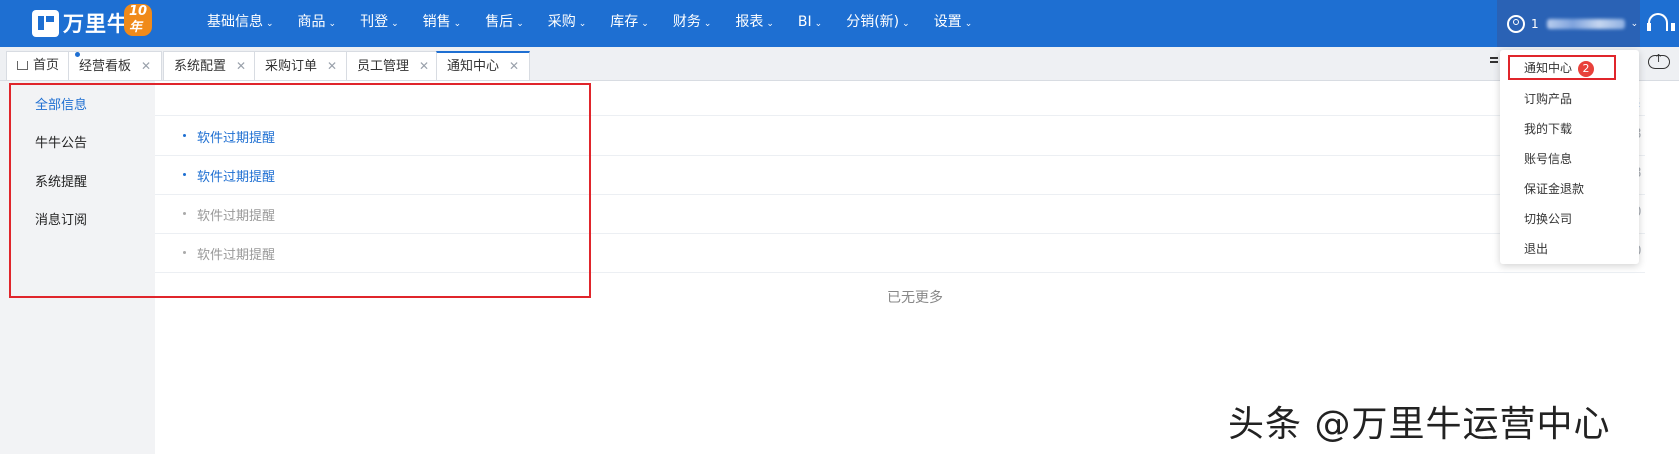 This screenshot has width=1679, height=454. Describe the element at coordinates (1659, 60) in the screenshot. I see `cloud-upload-icon` at that location.